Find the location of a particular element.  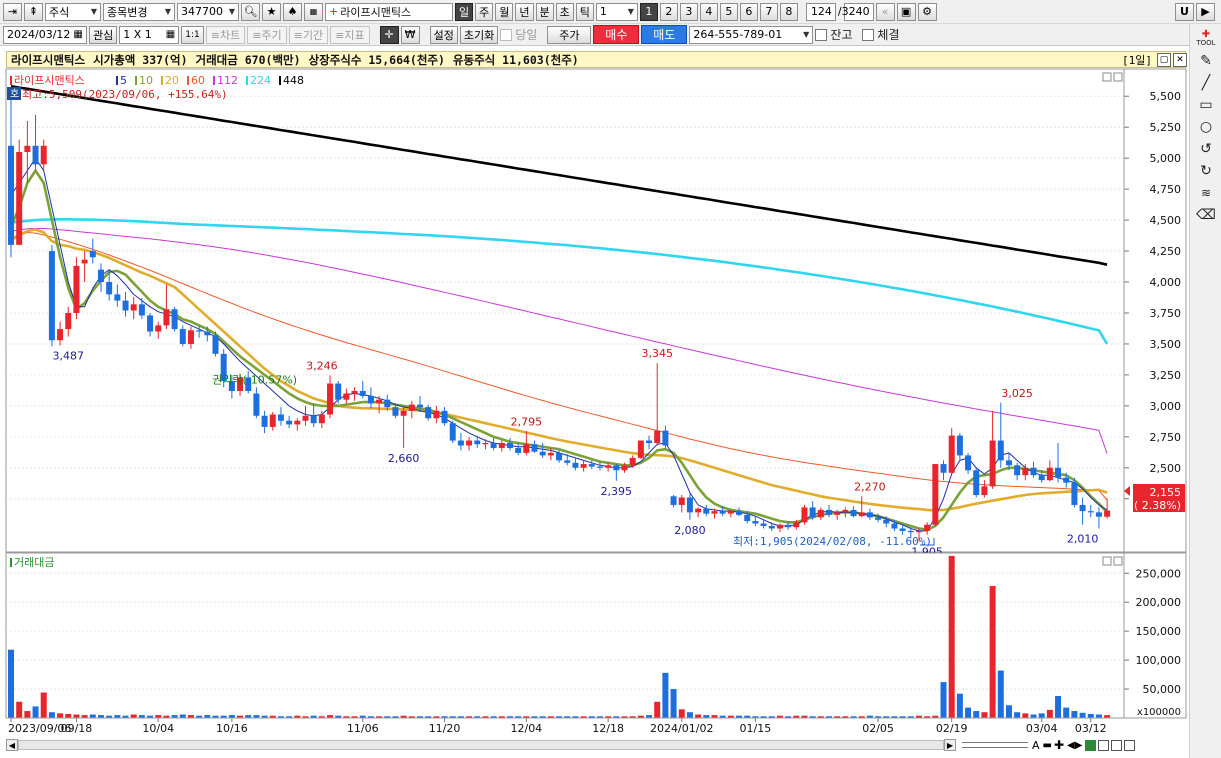

redo-icon: ↻ is located at coordinates (1206, 171).